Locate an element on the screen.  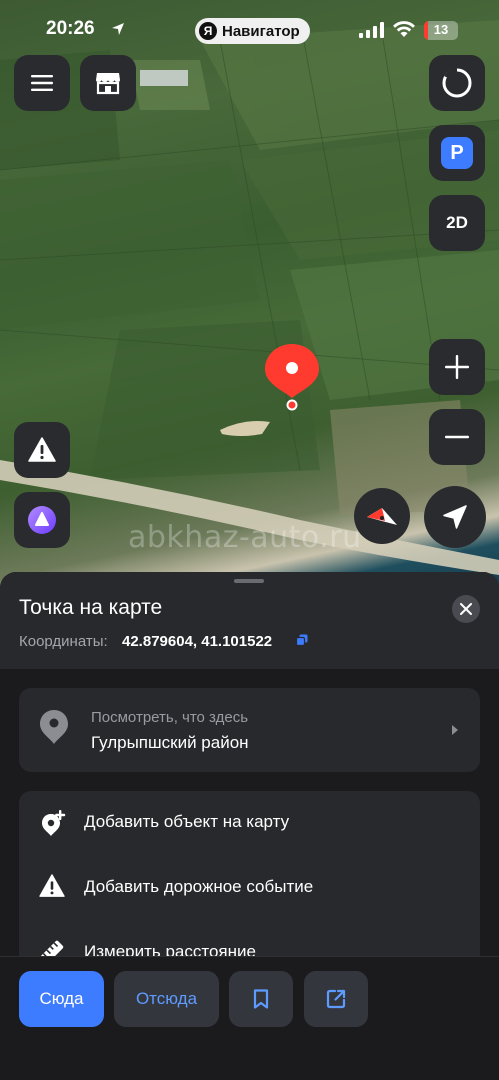
view-mode-button: 2D is located at coordinates (457, 223).